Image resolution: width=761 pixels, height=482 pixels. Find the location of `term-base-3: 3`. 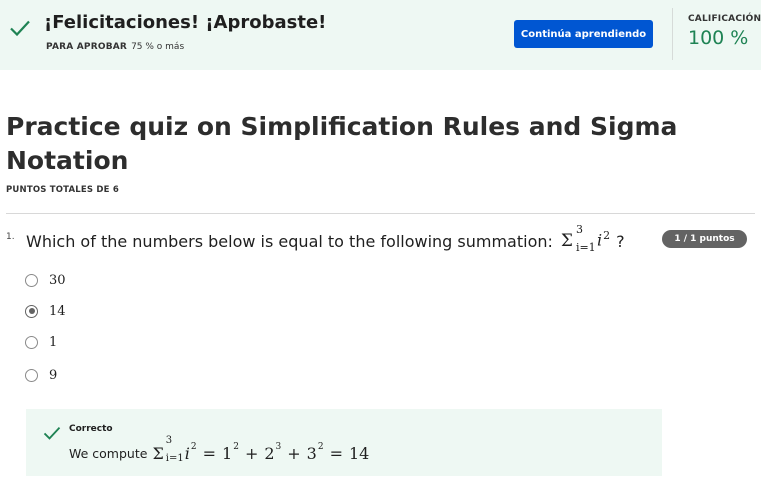

term-base-3: 3 is located at coordinates (311, 453).